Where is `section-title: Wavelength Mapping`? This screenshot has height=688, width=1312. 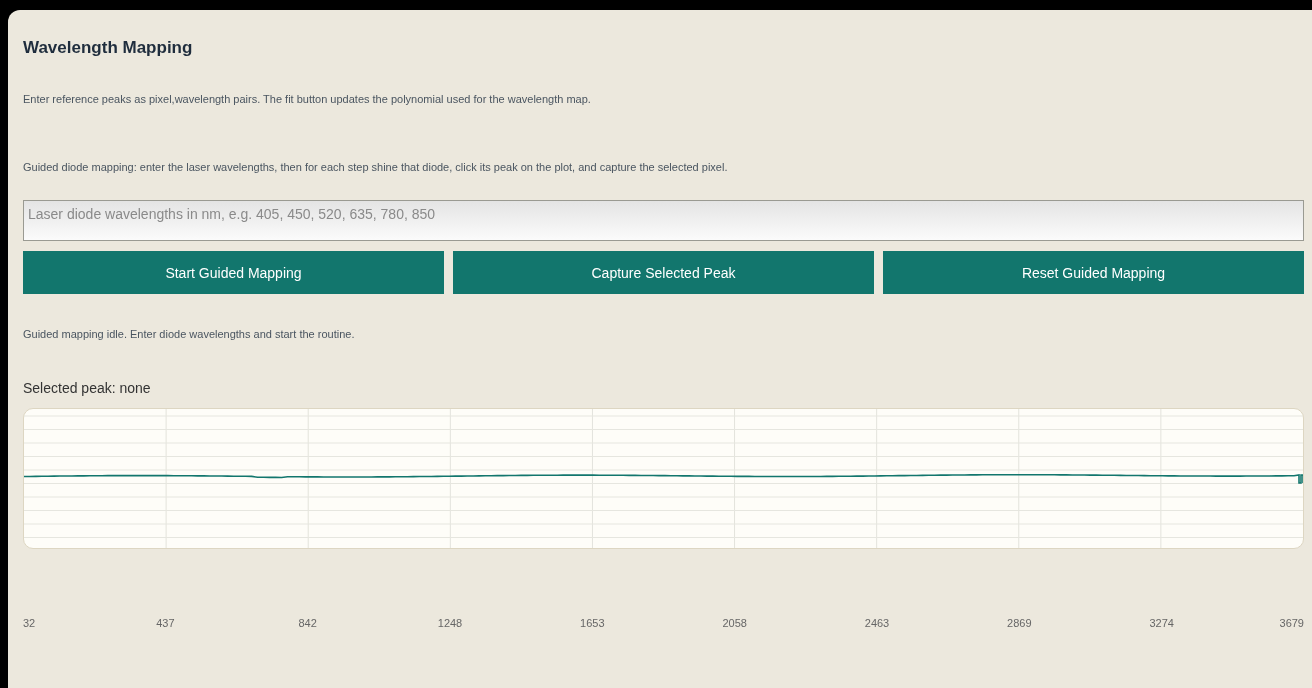 section-title: Wavelength Mapping is located at coordinates (108, 48).